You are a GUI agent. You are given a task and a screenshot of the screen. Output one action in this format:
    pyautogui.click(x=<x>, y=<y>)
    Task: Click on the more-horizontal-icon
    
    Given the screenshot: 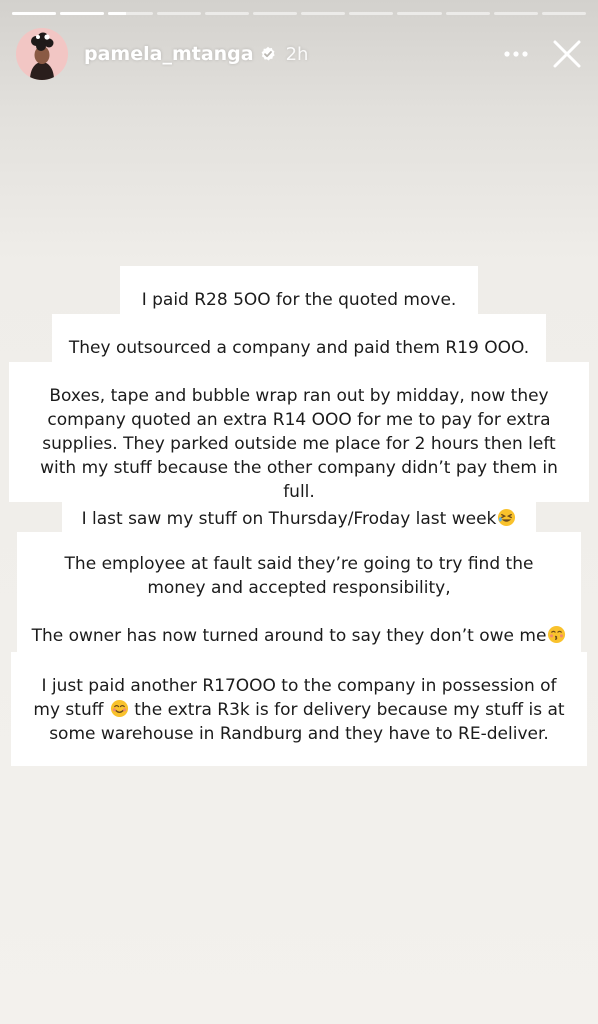 What is the action you would take?
    pyautogui.click(x=516, y=54)
    